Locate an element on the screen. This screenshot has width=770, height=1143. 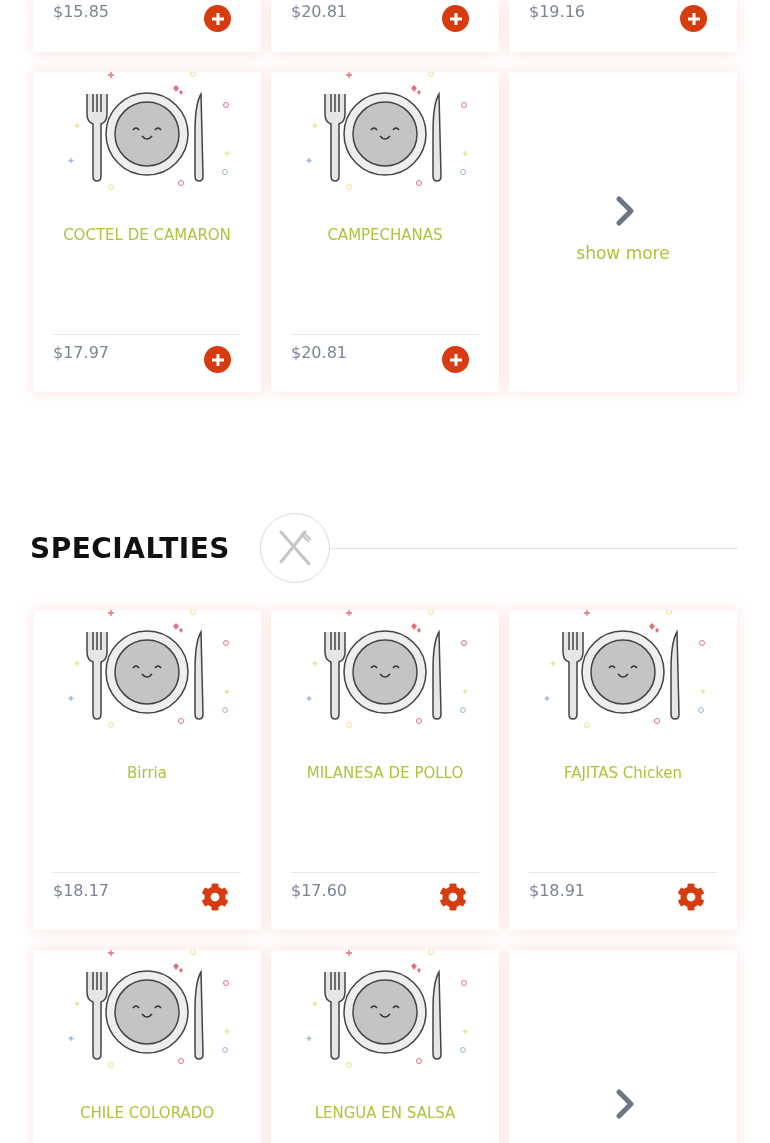
dish-price: $19.16 is located at coordinates (557, 11).